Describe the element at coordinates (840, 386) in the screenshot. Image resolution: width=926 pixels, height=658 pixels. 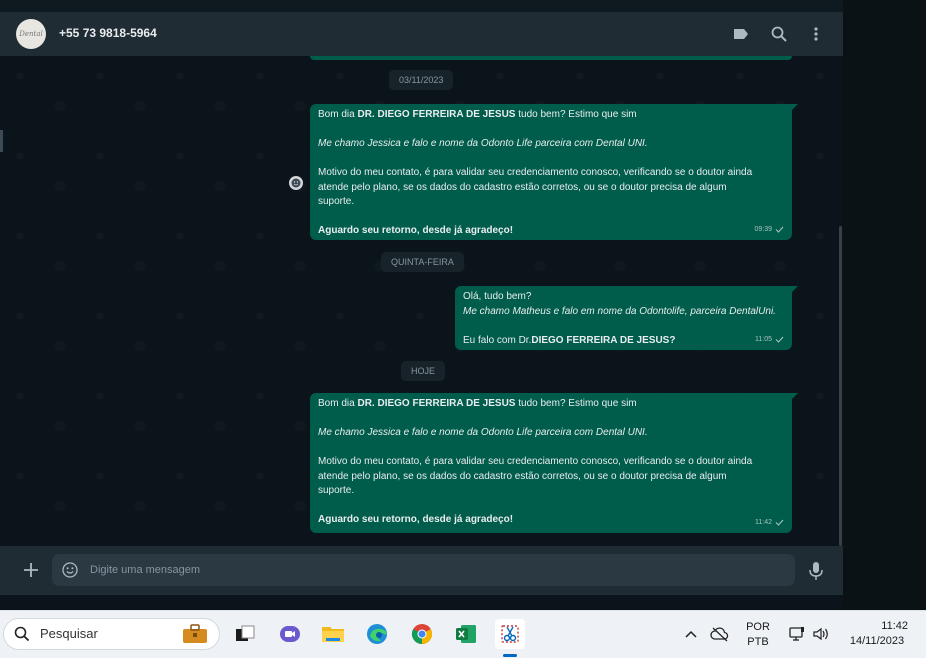
I see `chat-scrollbar` at that location.